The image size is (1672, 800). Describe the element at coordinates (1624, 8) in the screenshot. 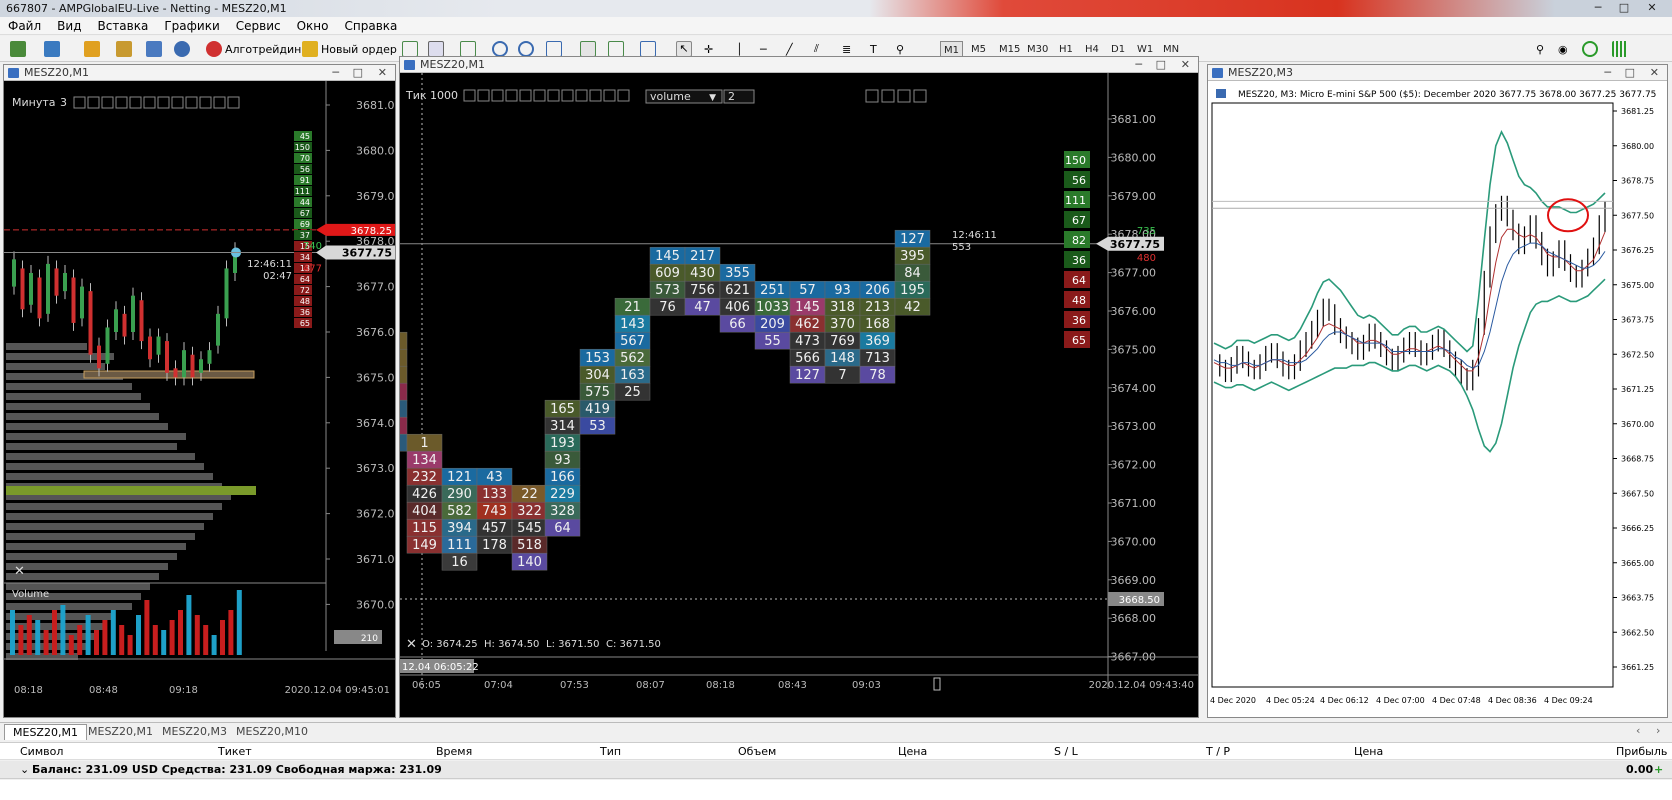

I see `maximize-button: □` at that location.